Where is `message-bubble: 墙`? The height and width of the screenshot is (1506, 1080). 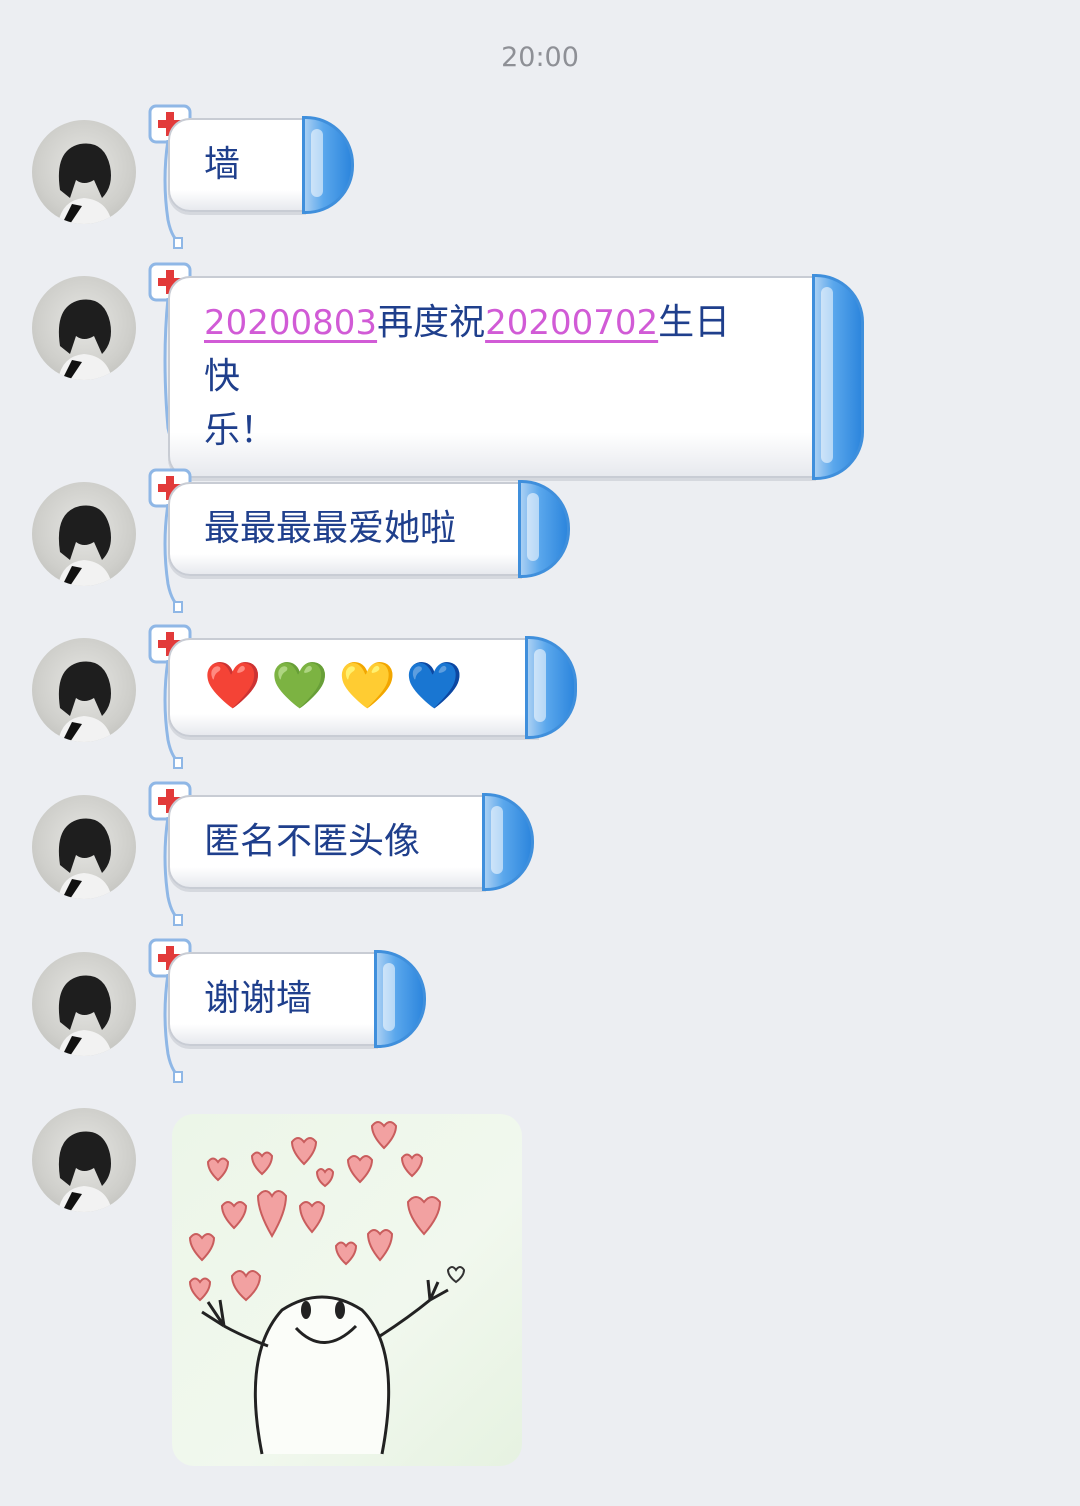
message-bubble: 墙 is located at coordinates (261, 165).